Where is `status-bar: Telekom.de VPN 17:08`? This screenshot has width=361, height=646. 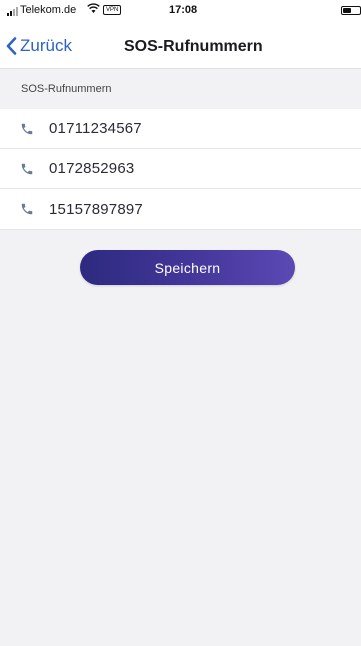
status-bar: Telekom.de VPN 17:08 is located at coordinates (180, 11).